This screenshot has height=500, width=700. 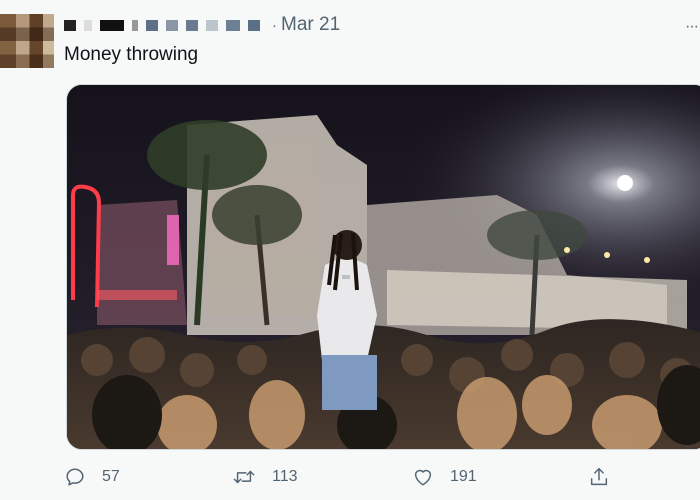 What do you see at coordinates (463, 476) in the screenshot?
I see `like-count: 191` at bounding box center [463, 476].